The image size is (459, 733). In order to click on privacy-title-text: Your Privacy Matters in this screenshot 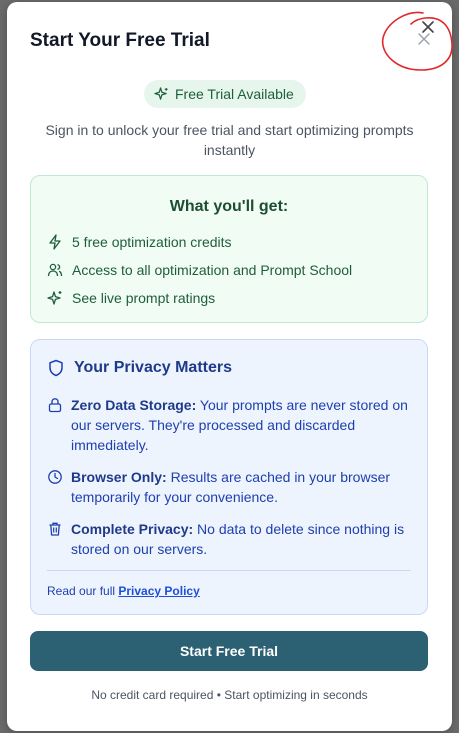, I will do `click(153, 367)`.